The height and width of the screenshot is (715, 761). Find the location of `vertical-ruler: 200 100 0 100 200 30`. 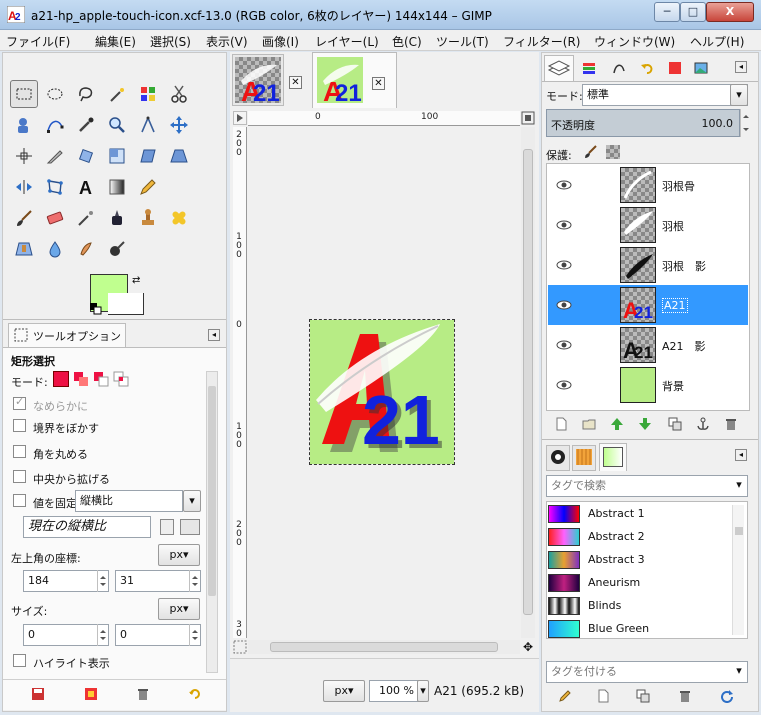

vertical-ruler: 200 100 0 100 200 30 is located at coordinates (240, 383).